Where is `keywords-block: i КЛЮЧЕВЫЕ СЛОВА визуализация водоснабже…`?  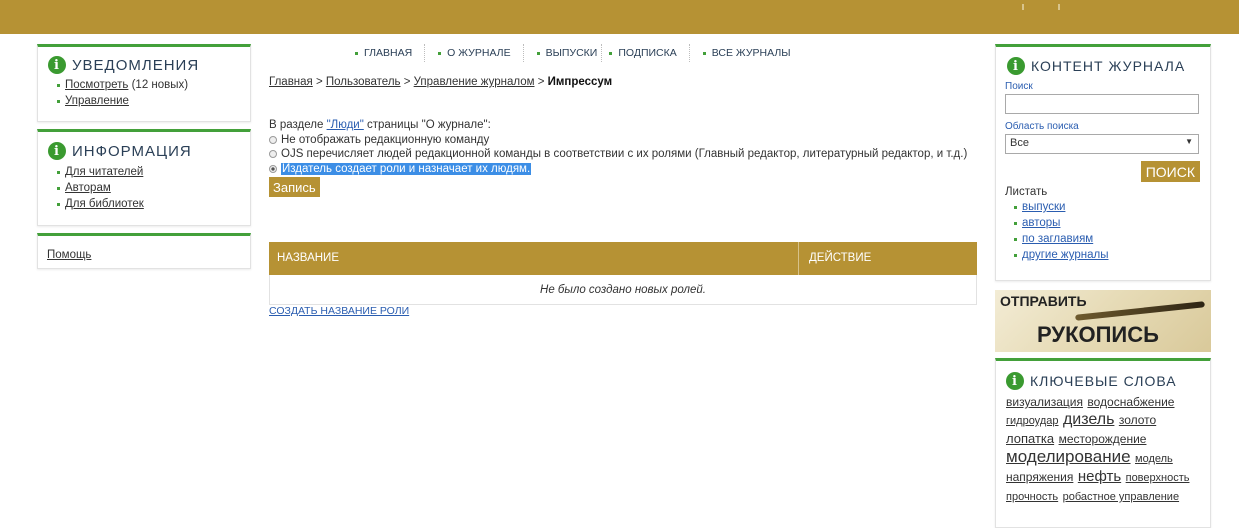
keywords-block: i КЛЮЧЕВЫЕ СЛОВА визуализация водоснабже… is located at coordinates (1103, 443).